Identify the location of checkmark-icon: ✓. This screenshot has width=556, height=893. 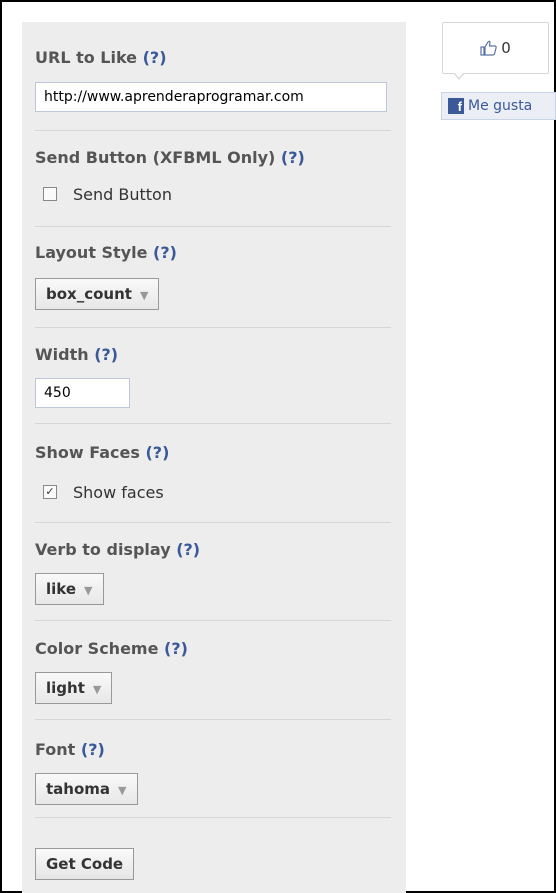
(50, 491).